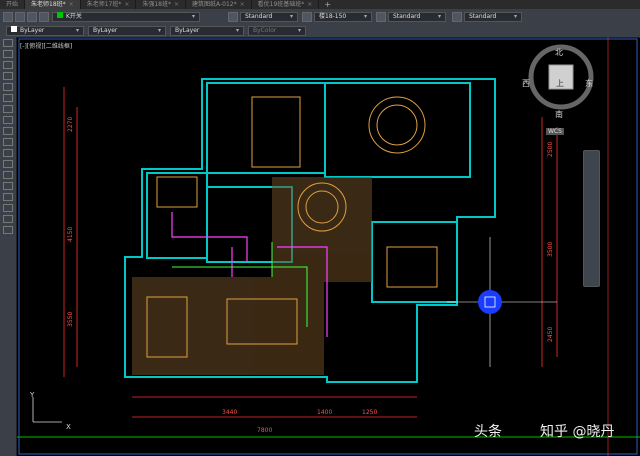  I want to click on dimension-style-icon, so click(307, 17).